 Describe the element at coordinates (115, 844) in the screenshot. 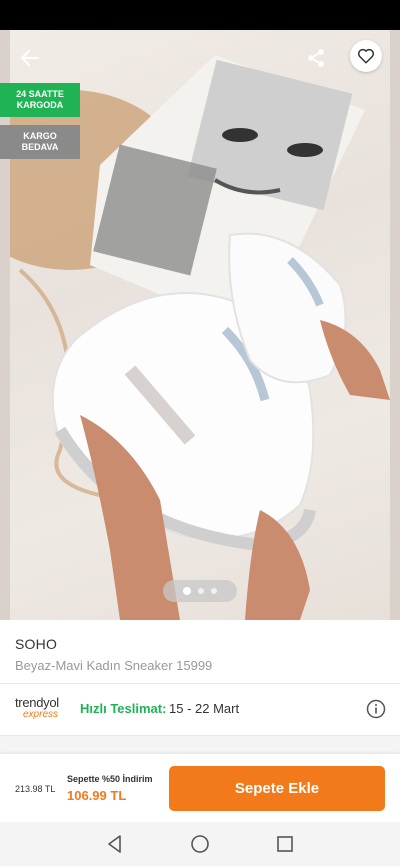

I see `nav-back-icon` at that location.